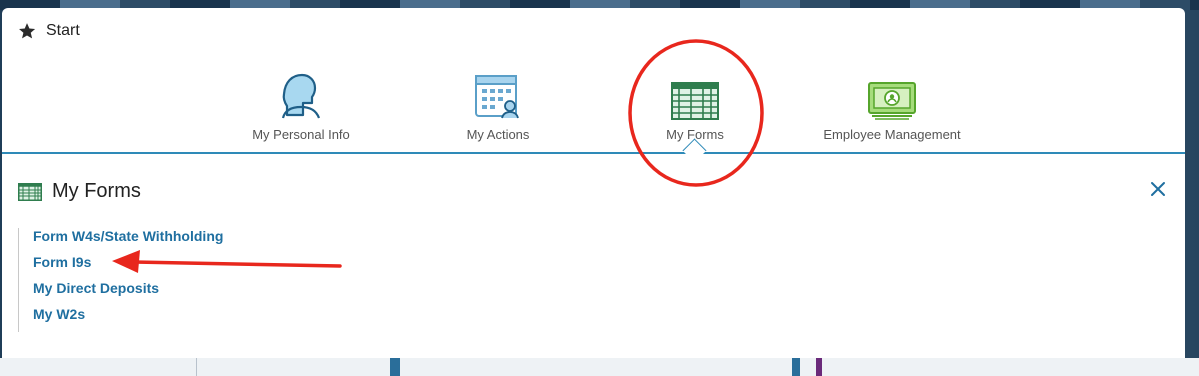  Describe the element at coordinates (301, 96) in the screenshot. I see `person-icon` at that location.